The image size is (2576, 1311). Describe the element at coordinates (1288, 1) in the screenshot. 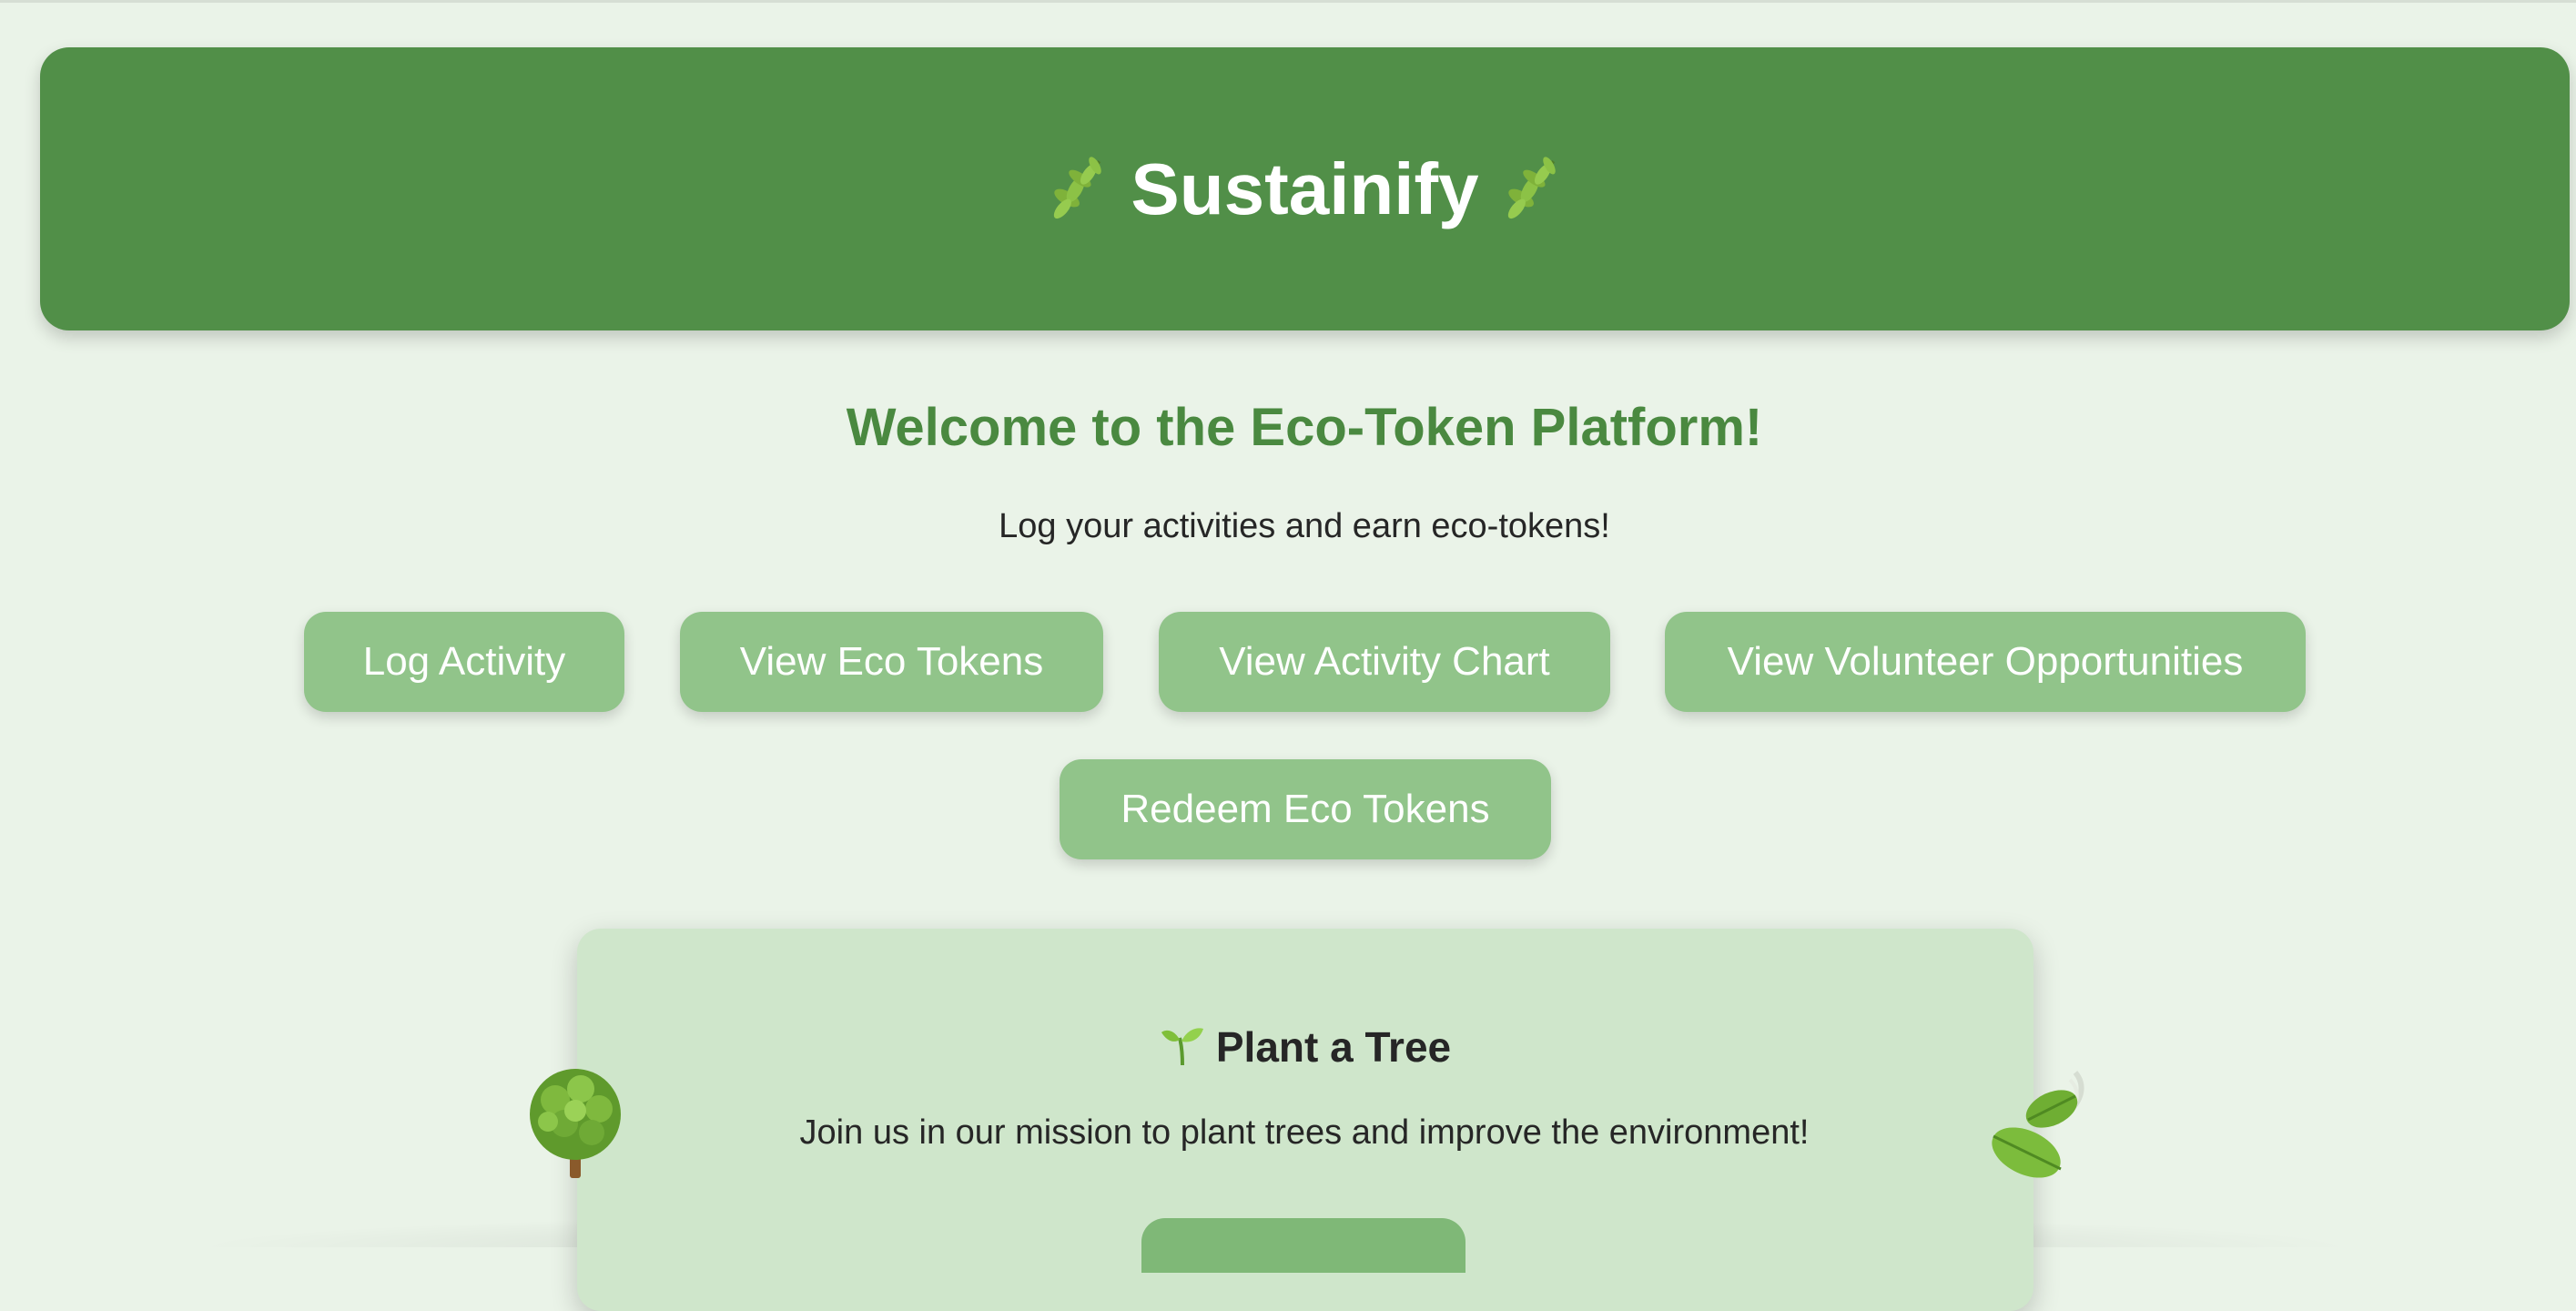

I see `top-border` at that location.